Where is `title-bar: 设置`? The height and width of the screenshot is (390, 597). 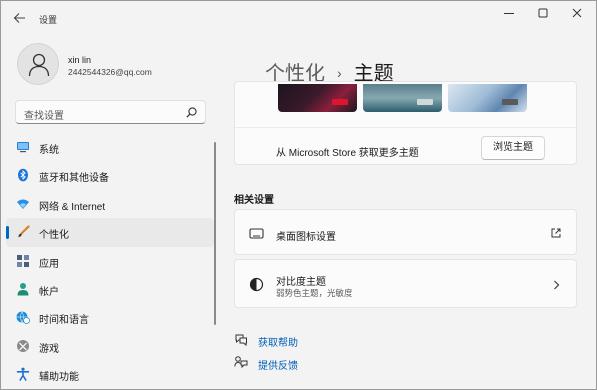 title-bar: 设置 is located at coordinates (298, 18).